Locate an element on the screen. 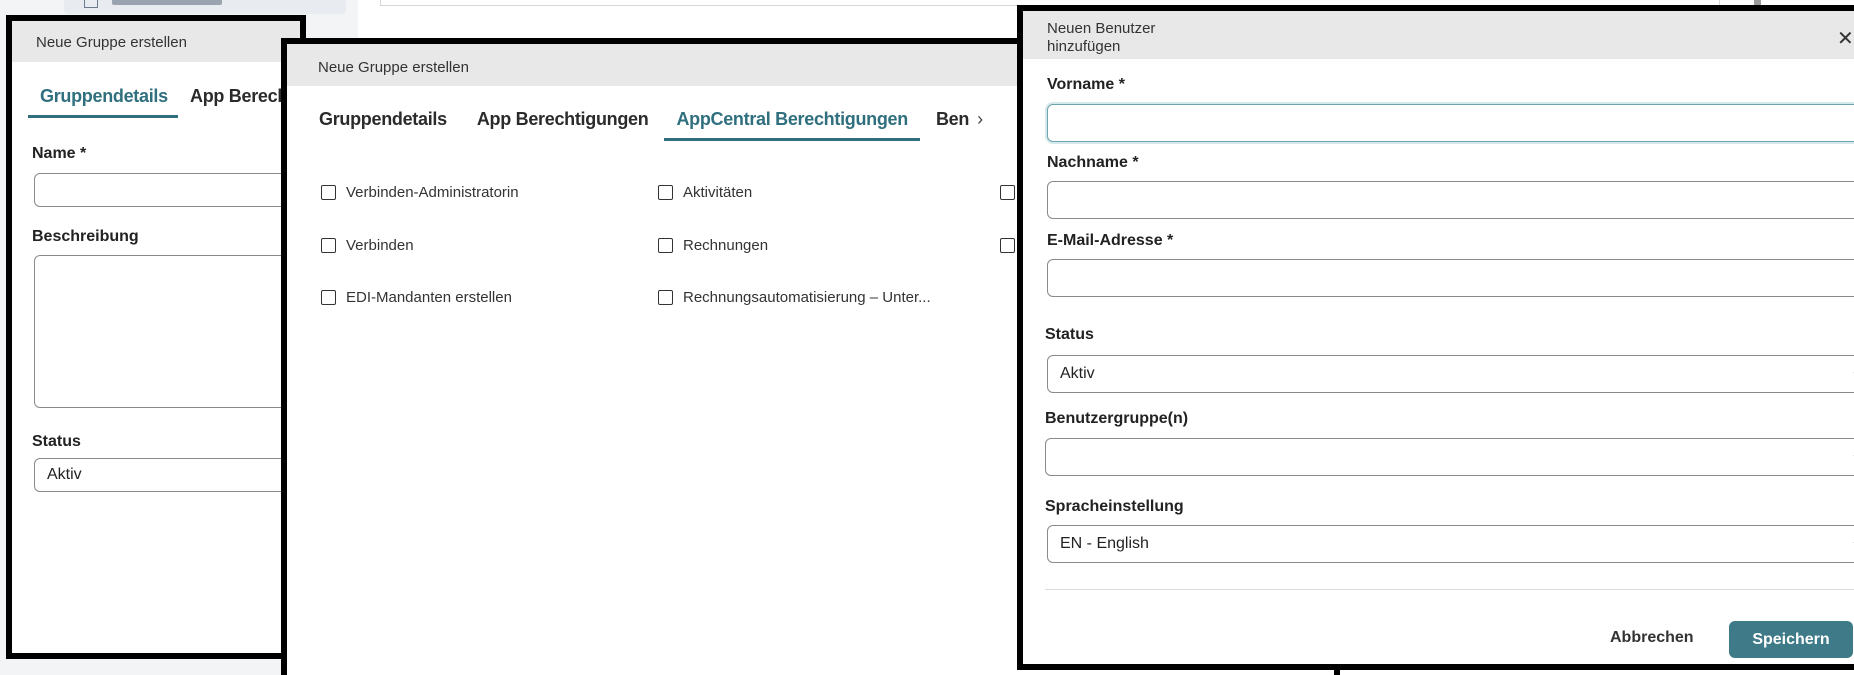 Image resolution: width=1854 pixels, height=675 pixels. footer-divider is located at coordinates (1449, 589).